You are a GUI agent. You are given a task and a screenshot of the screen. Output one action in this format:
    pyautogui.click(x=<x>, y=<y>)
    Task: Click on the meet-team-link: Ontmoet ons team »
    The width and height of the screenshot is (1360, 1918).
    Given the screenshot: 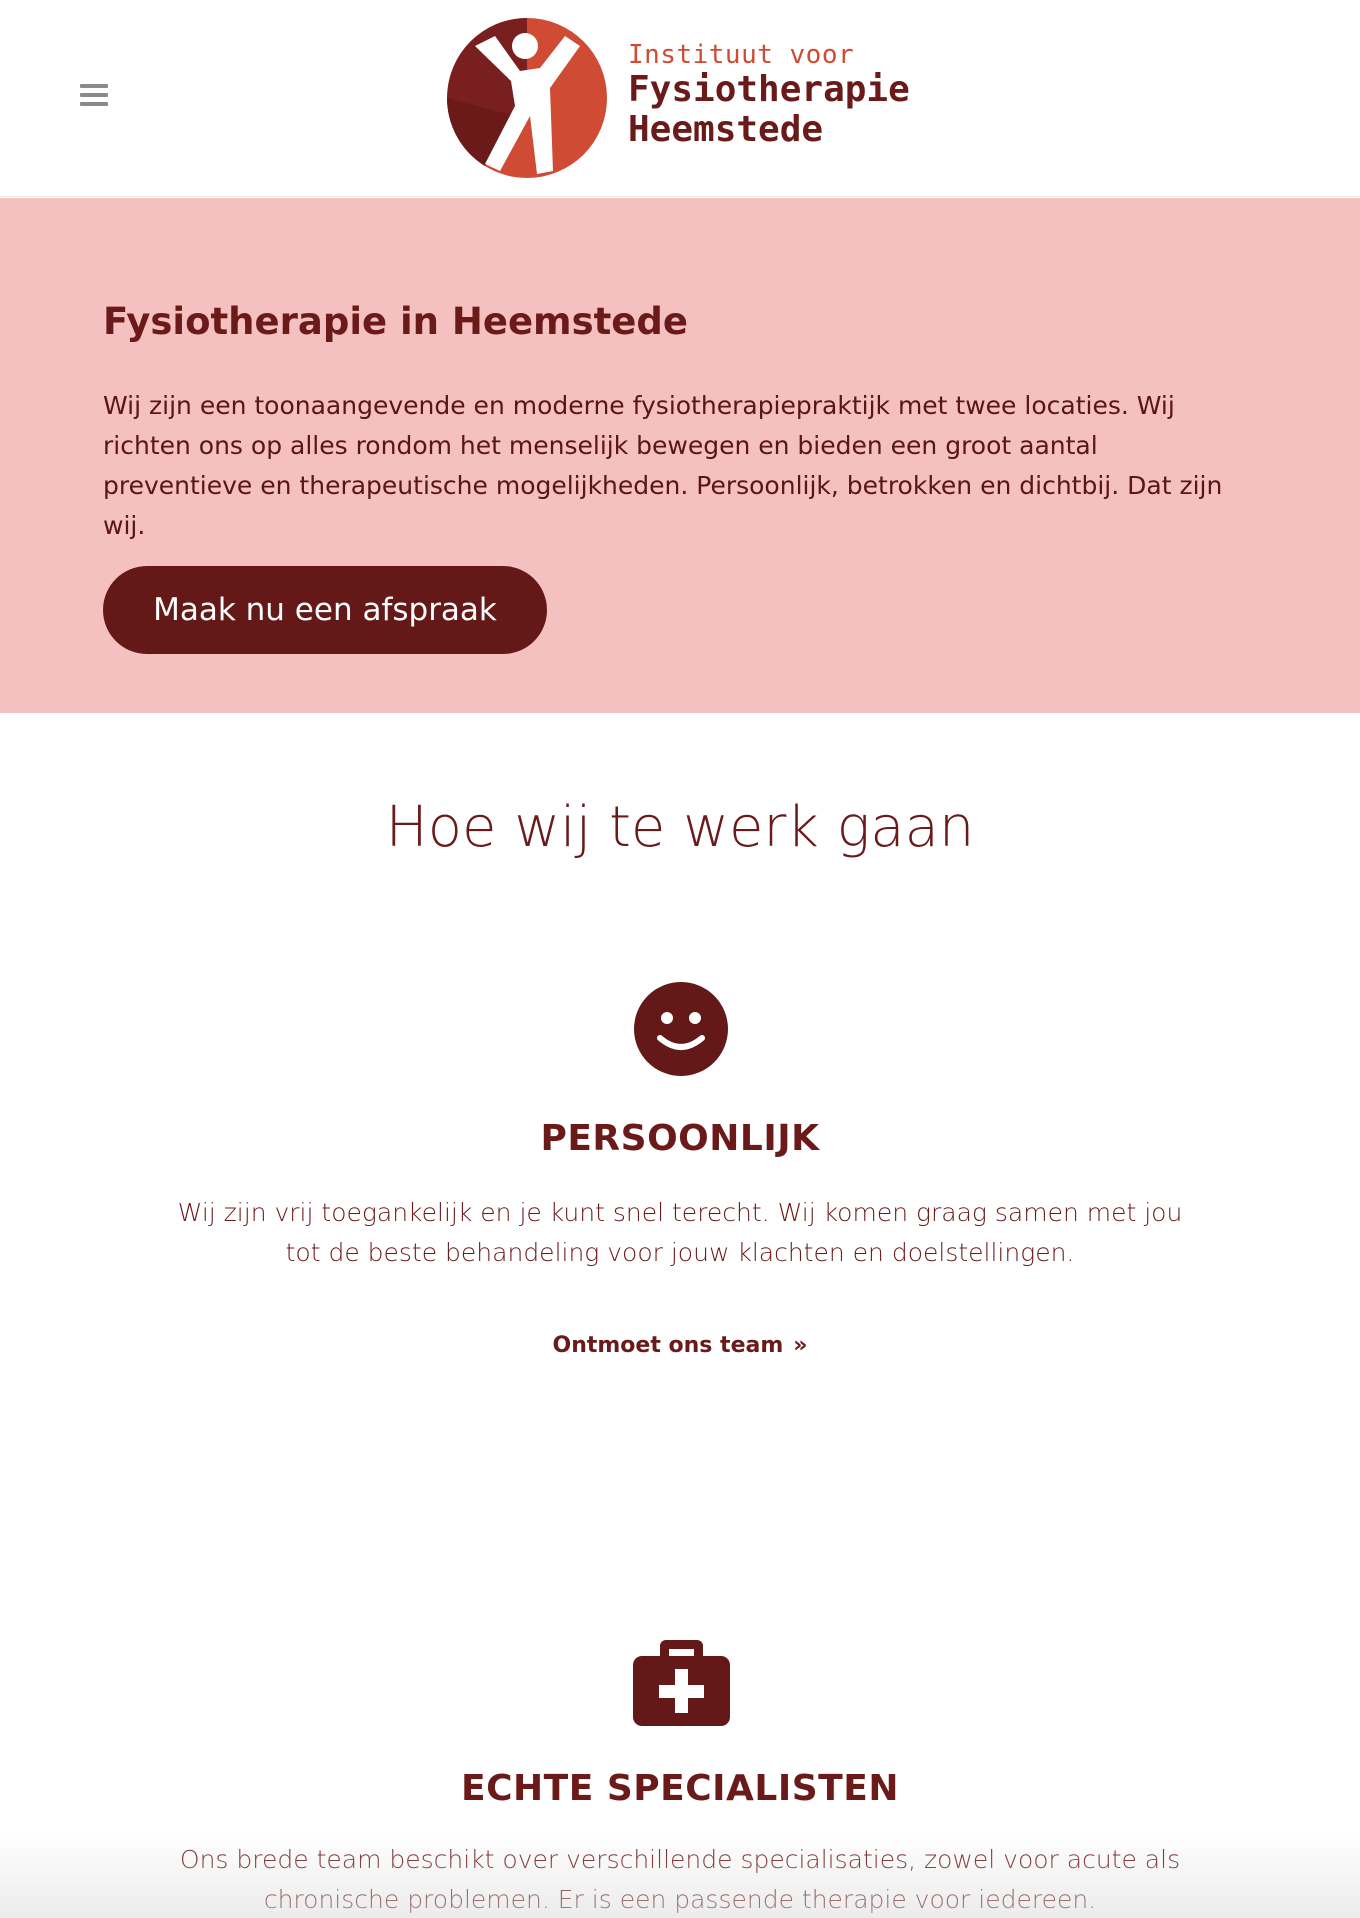 What is the action you would take?
    pyautogui.click(x=680, y=1345)
    